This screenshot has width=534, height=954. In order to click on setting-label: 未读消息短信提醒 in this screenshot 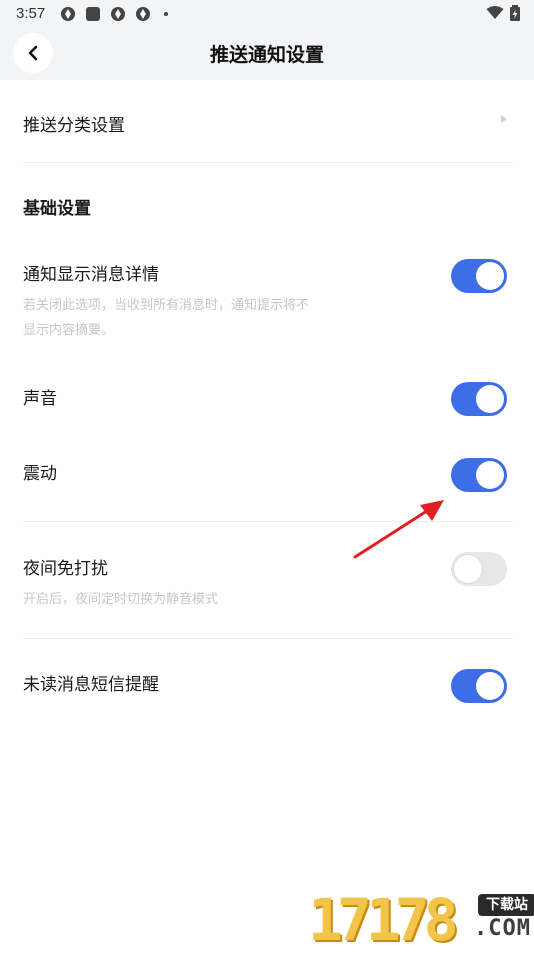, I will do `click(91, 685)`.